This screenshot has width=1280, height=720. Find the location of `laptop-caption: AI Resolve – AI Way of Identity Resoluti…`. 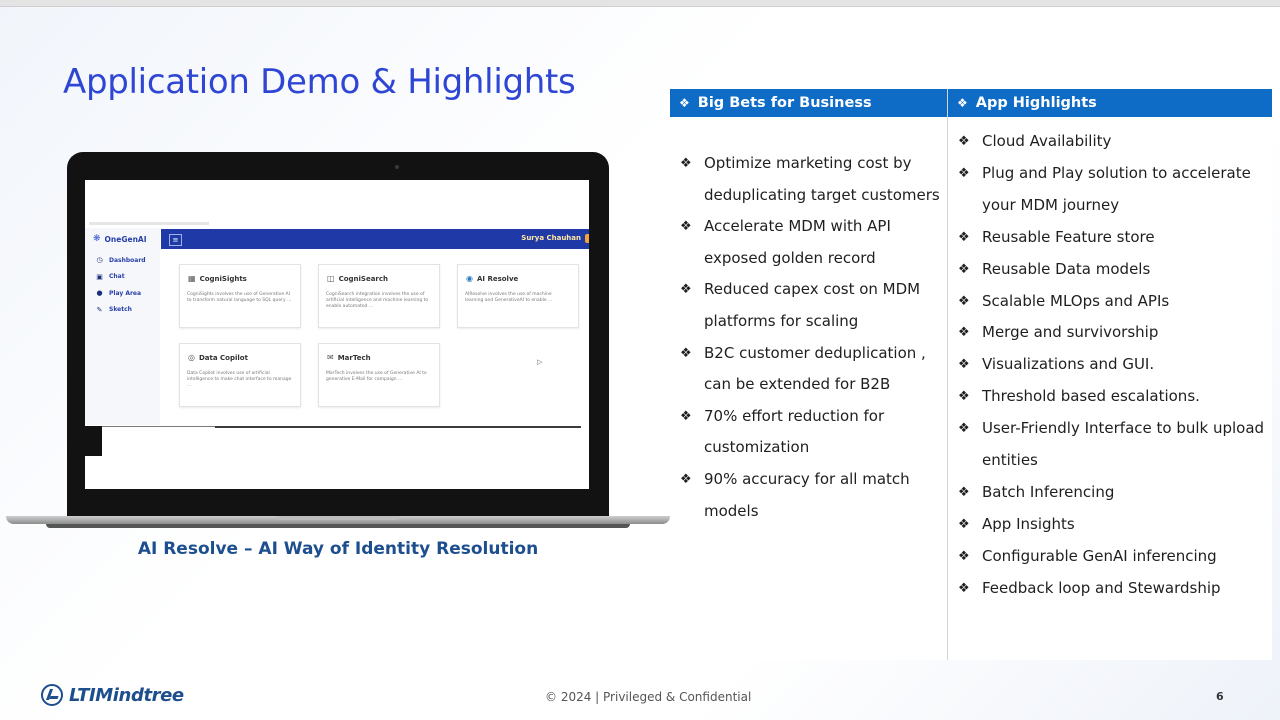

laptop-caption: AI Resolve – AI Way of Identity Resoluti… is located at coordinates (338, 549).